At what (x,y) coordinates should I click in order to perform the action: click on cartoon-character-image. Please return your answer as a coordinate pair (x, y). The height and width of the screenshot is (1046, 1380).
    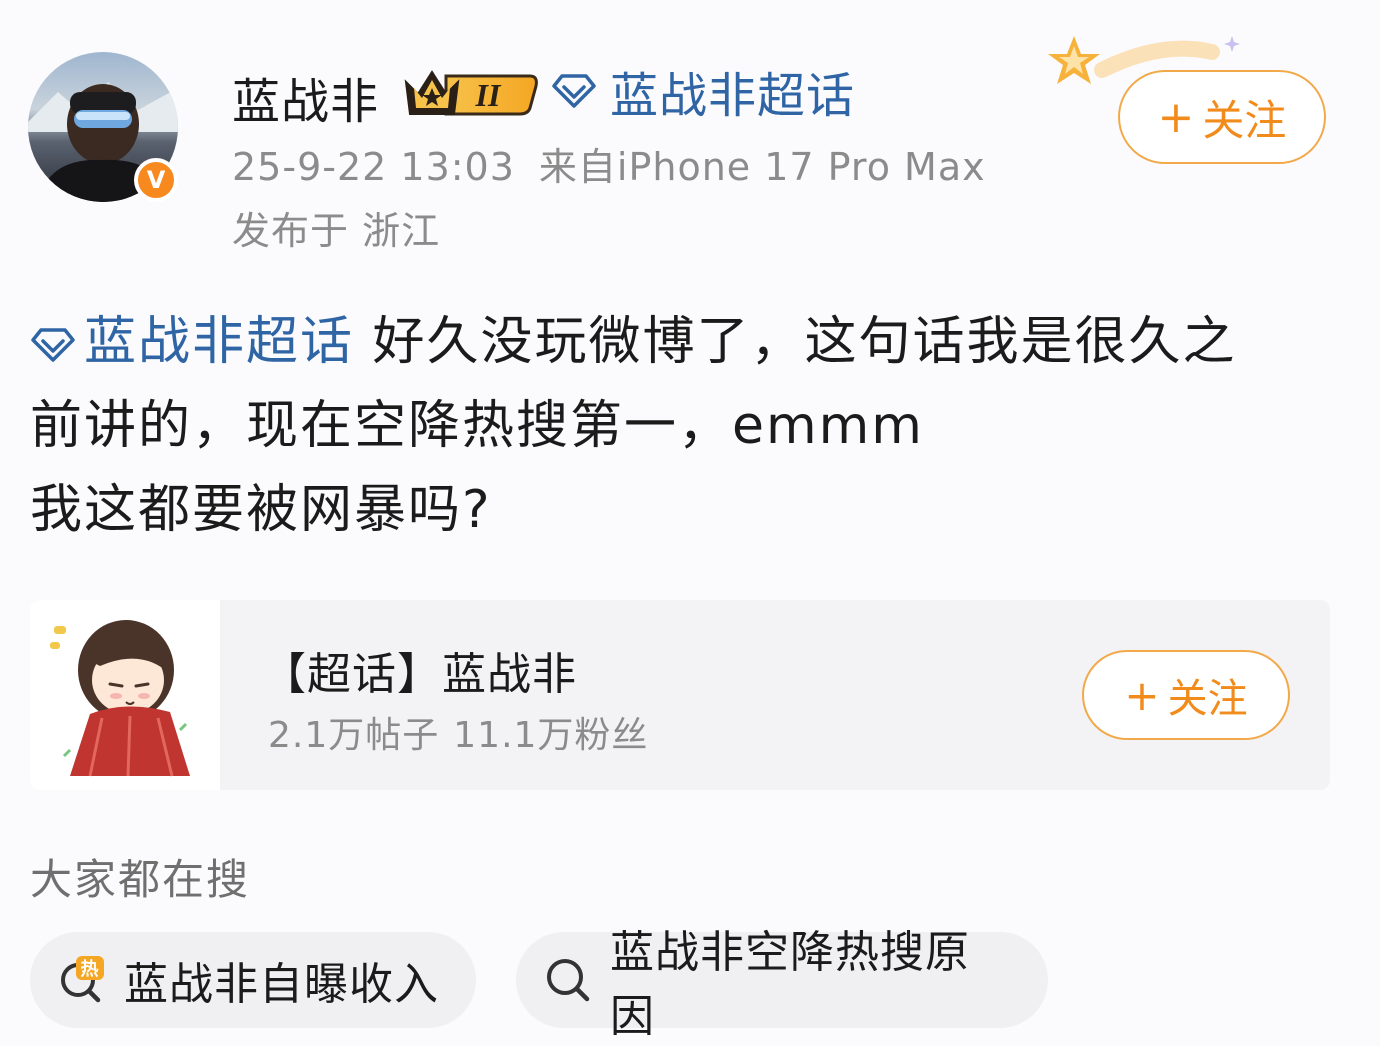
    Looking at the image, I should click on (120, 698).